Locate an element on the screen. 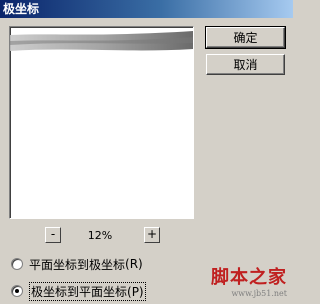 The height and width of the screenshot is (304, 320). title-bar: 极坐标 is located at coordinates (146, 9).